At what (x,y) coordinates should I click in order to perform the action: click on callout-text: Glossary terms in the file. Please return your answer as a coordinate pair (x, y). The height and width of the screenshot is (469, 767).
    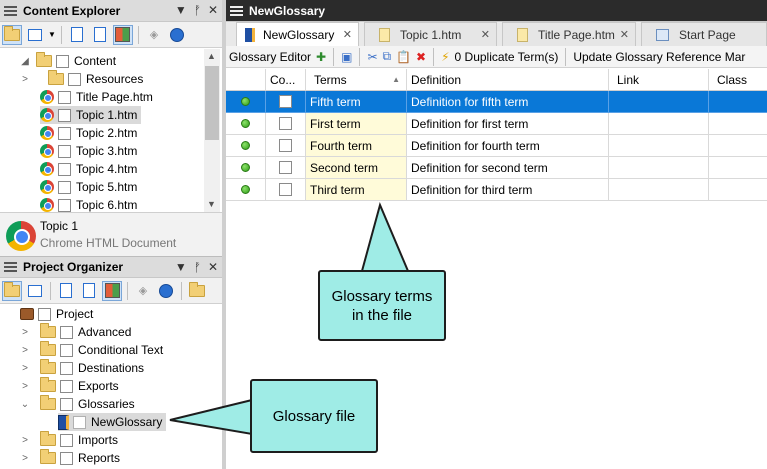
    Looking at the image, I should click on (382, 305).